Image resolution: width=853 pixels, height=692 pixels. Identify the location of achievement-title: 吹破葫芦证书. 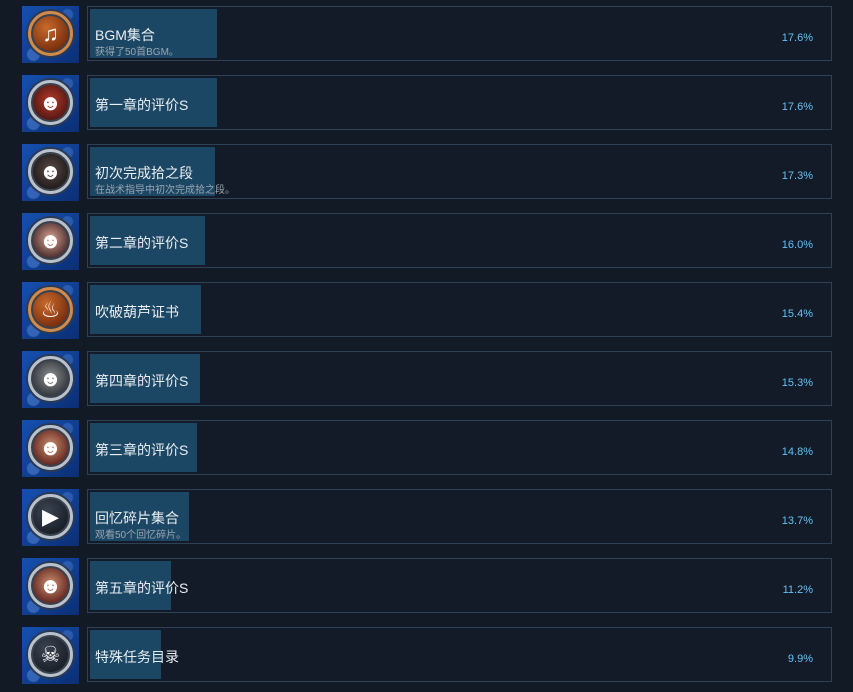
(137, 312).